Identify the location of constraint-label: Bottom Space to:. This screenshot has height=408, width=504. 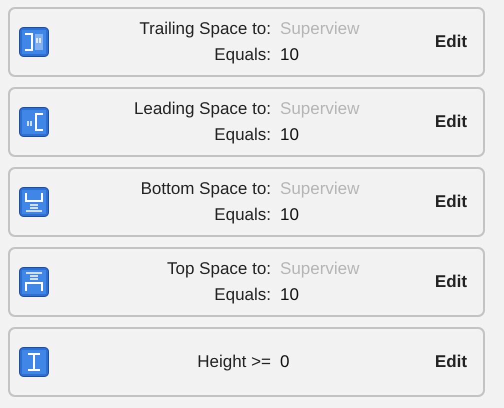
(205, 189).